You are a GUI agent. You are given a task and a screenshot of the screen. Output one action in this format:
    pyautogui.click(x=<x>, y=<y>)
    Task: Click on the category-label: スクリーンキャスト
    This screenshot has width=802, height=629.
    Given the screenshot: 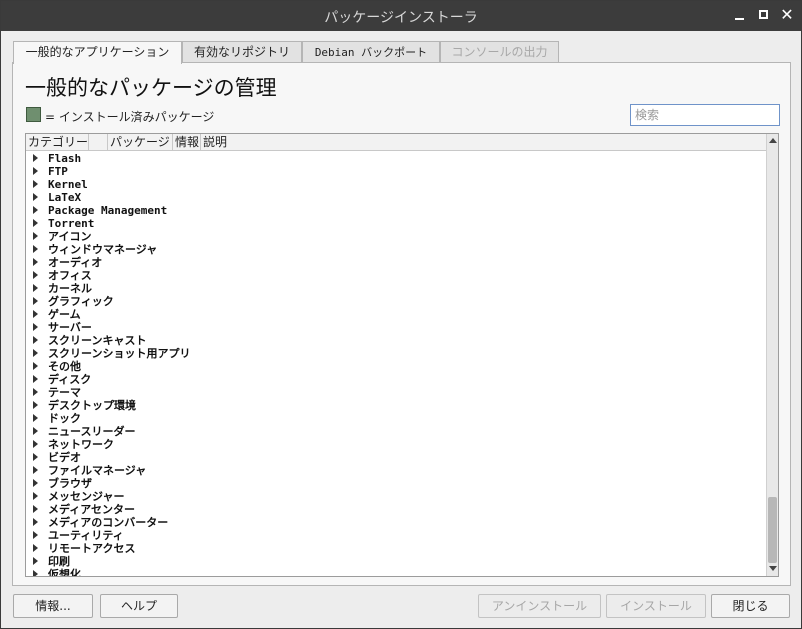 What is the action you would take?
    pyautogui.click(x=97, y=340)
    